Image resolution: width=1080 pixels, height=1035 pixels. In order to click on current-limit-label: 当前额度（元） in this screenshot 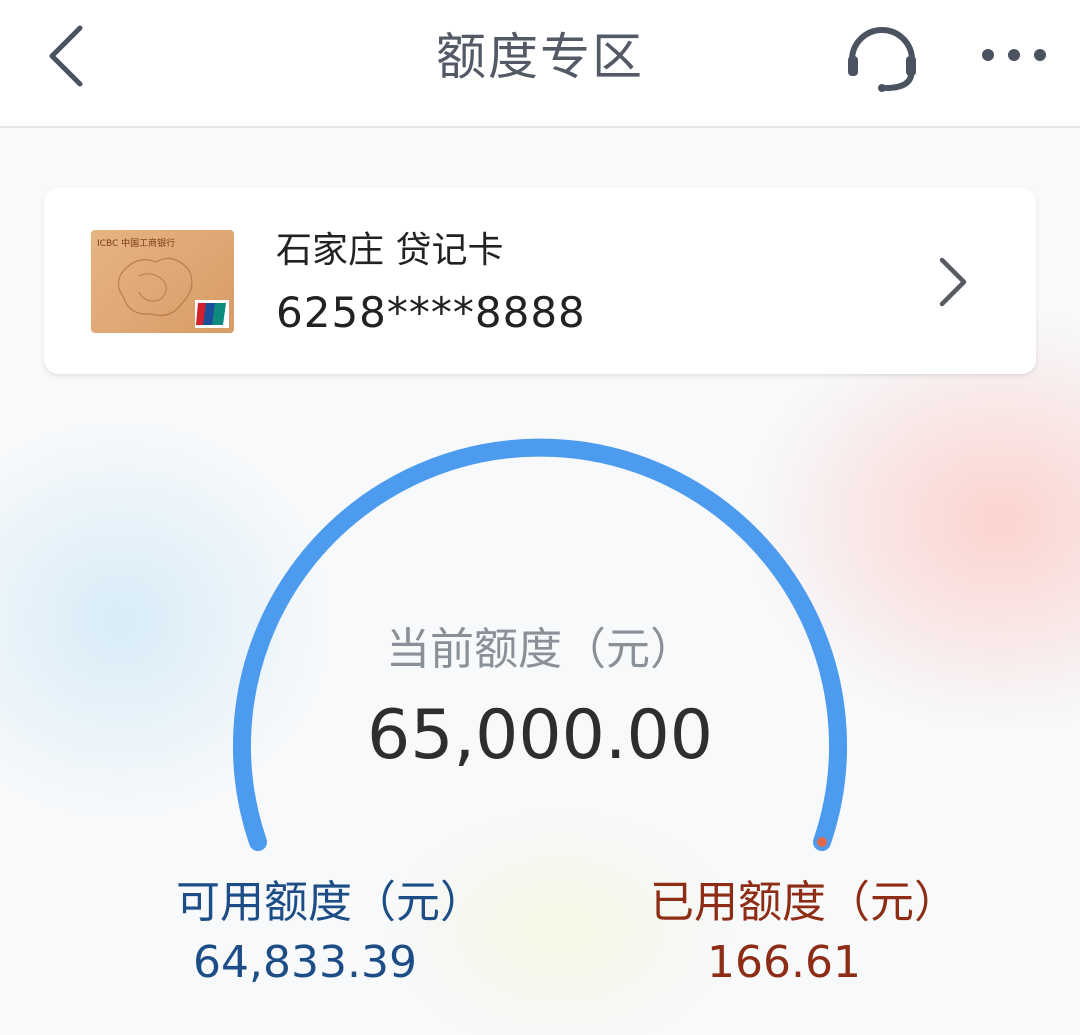, I will do `click(540, 649)`.